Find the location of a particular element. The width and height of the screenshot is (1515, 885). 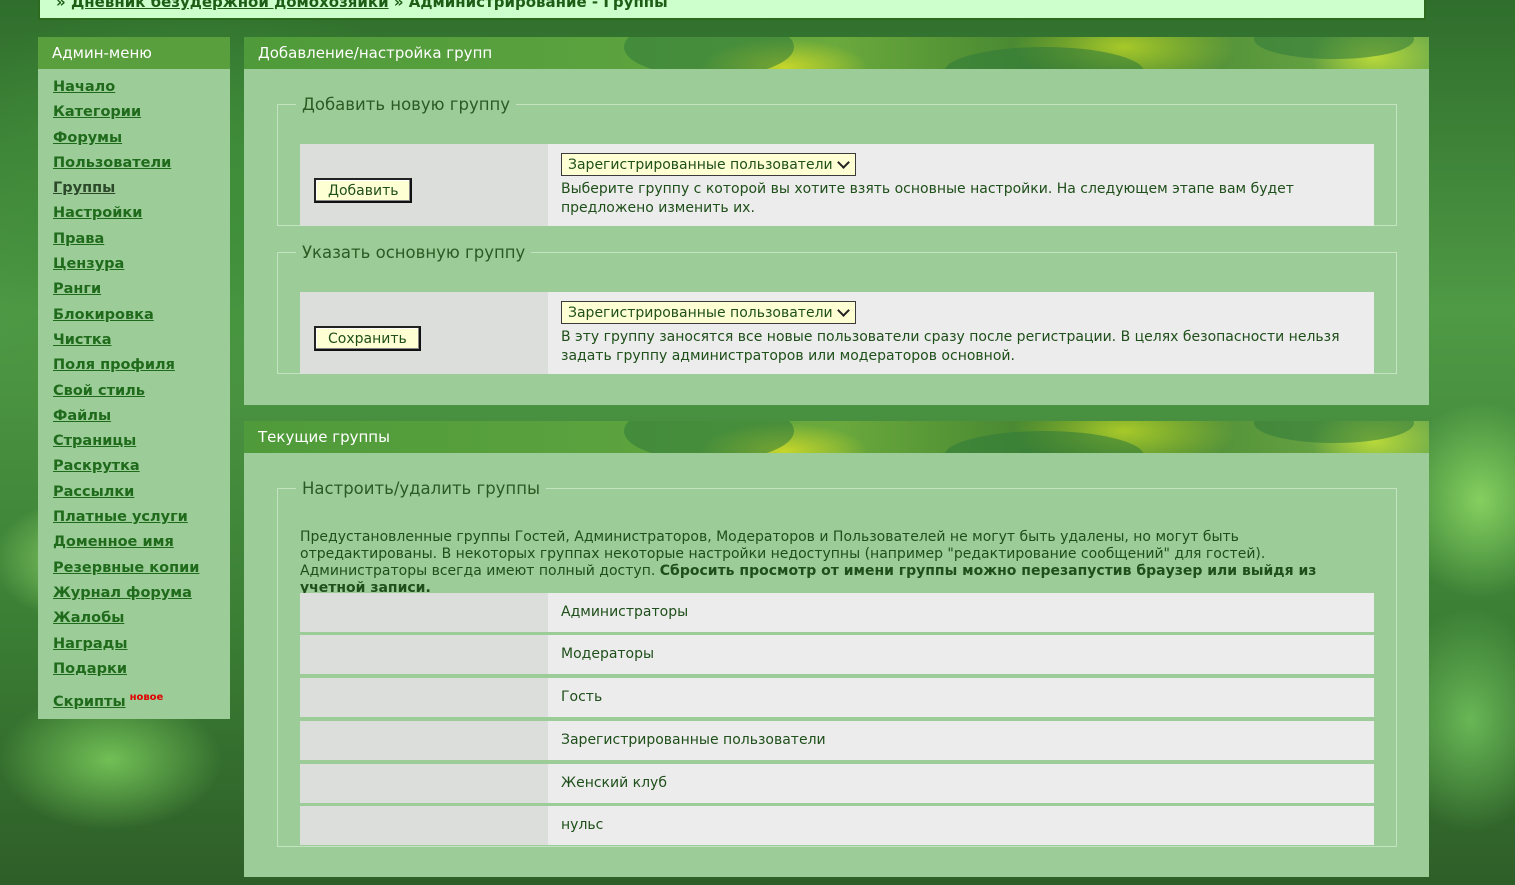

sidebar-item-permissions: Права is located at coordinates (141, 239).